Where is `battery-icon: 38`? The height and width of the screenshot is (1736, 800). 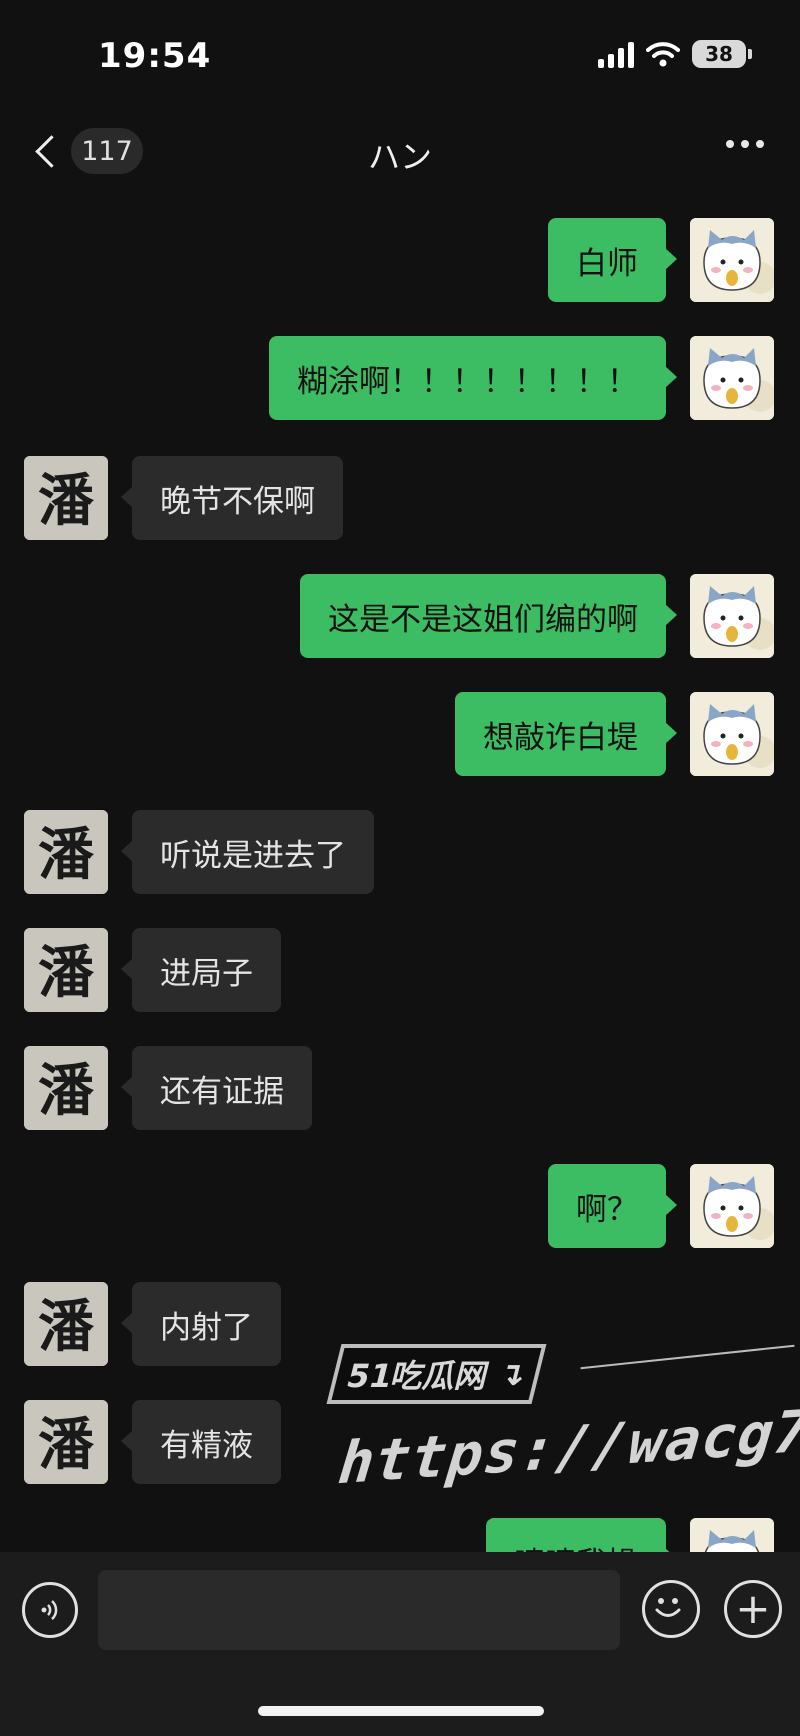 battery-icon: 38 is located at coordinates (722, 54).